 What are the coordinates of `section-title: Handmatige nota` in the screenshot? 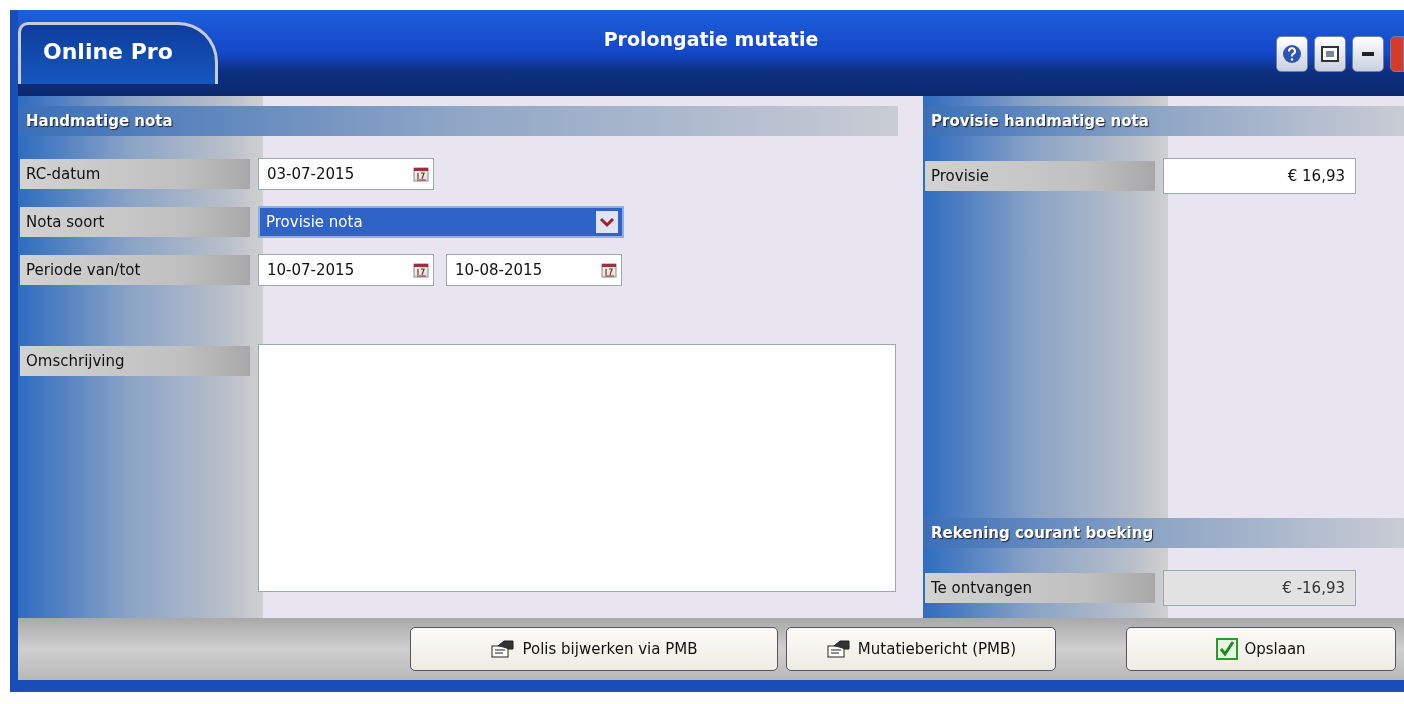 It's located at (458, 121).